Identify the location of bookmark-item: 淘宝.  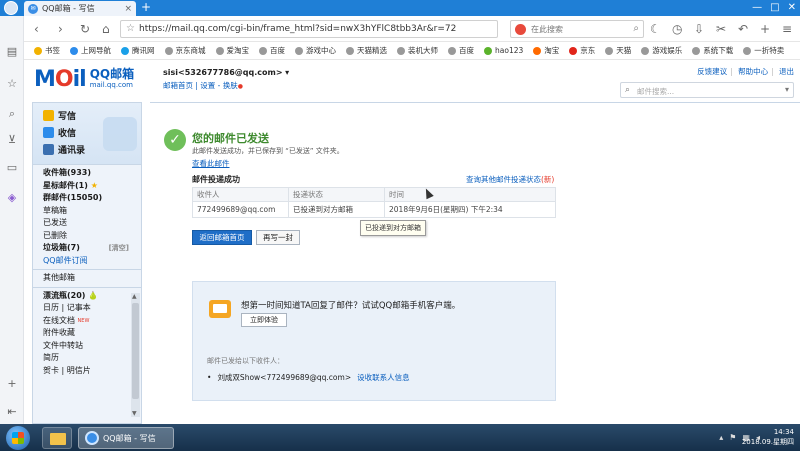
(546, 50).